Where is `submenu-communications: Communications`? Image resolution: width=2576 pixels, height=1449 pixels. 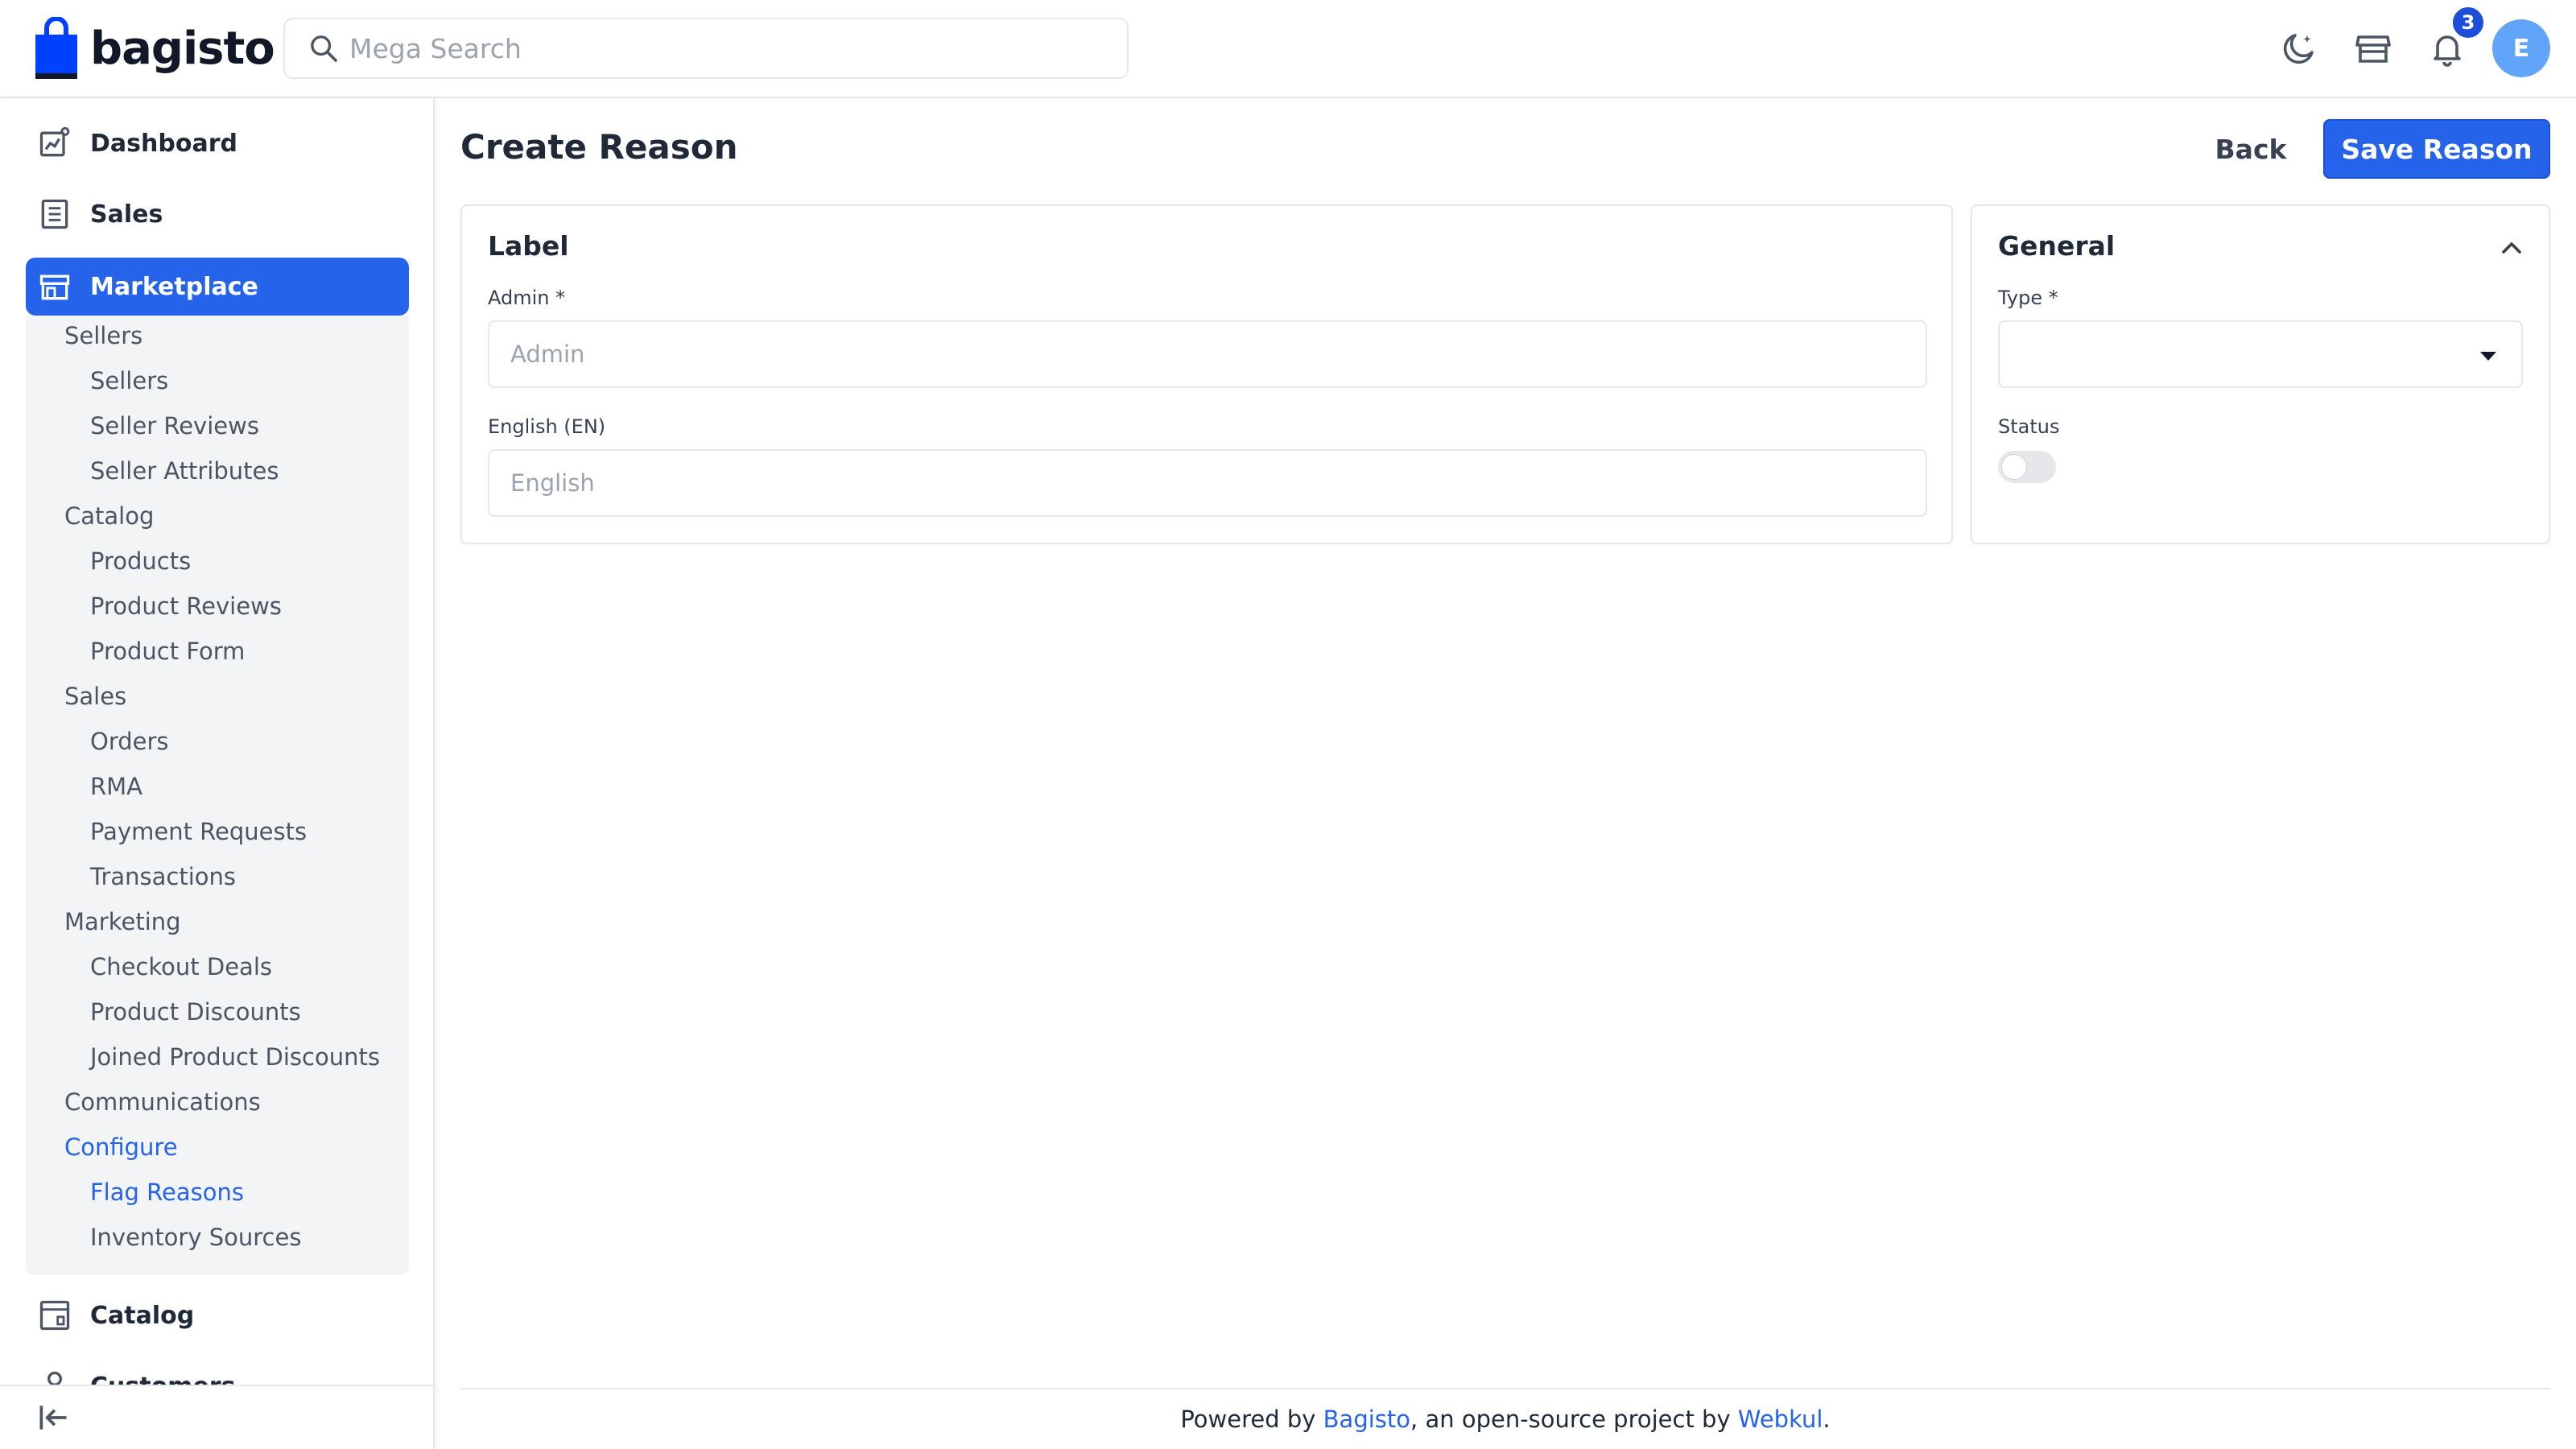 submenu-communications: Communications is located at coordinates (162, 1102).